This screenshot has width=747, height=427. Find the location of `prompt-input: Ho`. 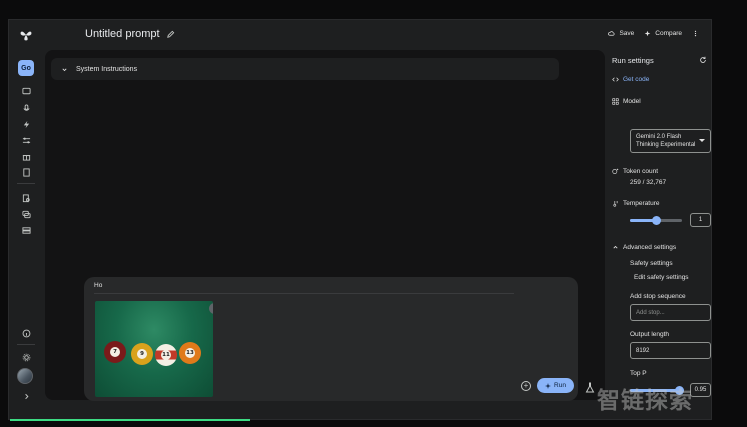

prompt-input: Ho is located at coordinates (98, 285).